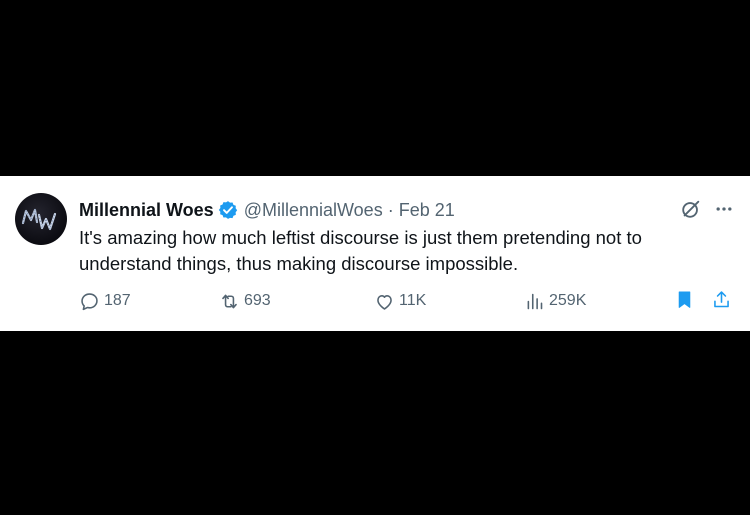 The image size is (750, 515). I want to click on share-button, so click(721, 299).